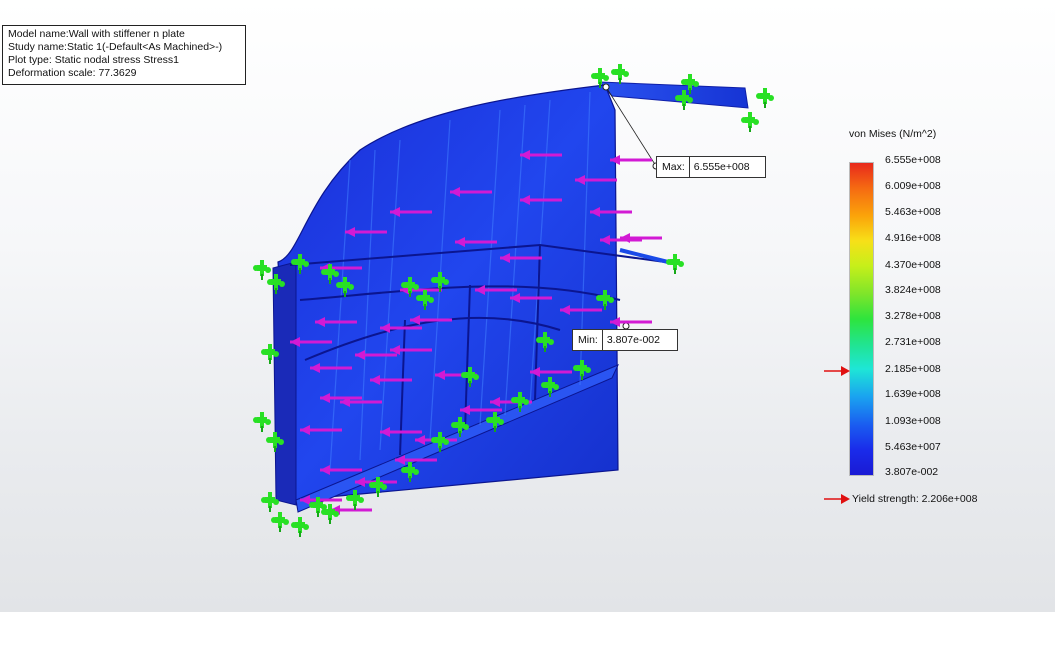 This screenshot has width=1055, height=648. What do you see at coordinates (913, 186) in the screenshot?
I see `legend-tick: 6.009e+008` at bounding box center [913, 186].